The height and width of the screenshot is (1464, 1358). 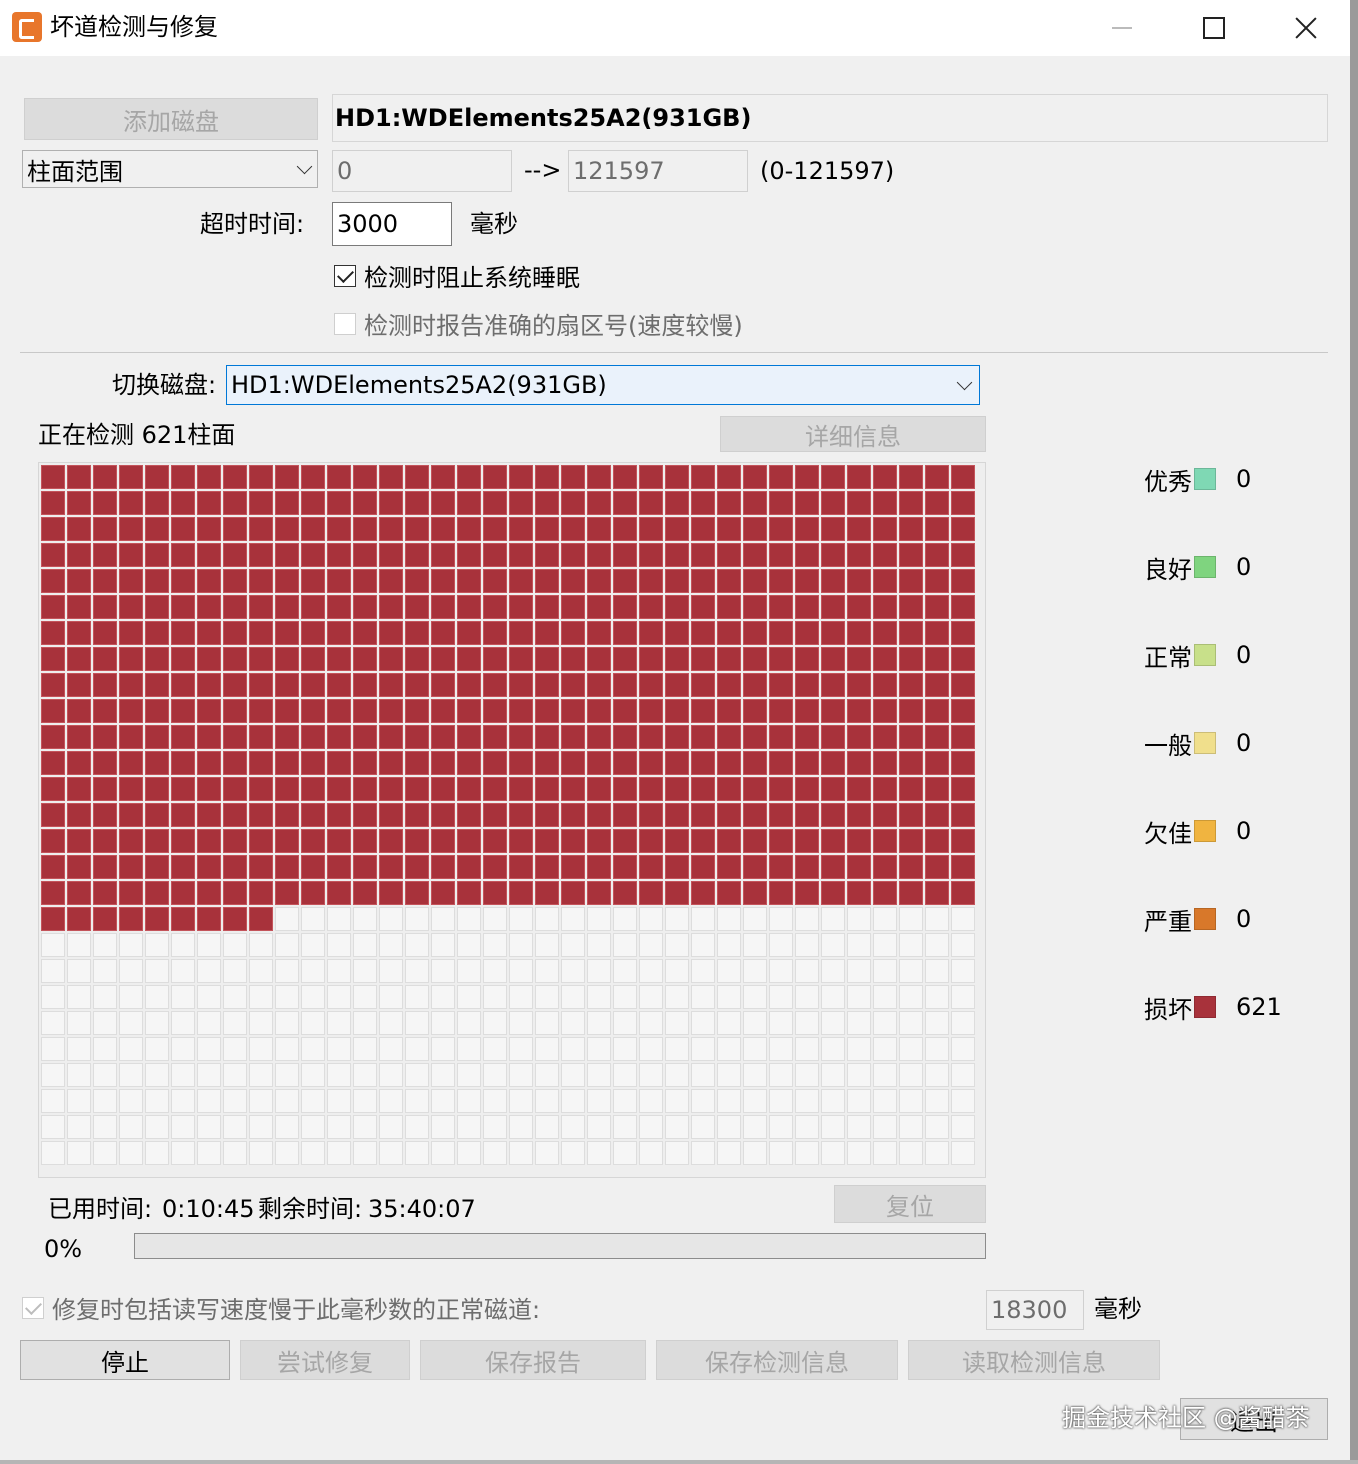 What do you see at coordinates (1197, 655) in the screenshot?
I see `legend-item: 正常 0` at bounding box center [1197, 655].